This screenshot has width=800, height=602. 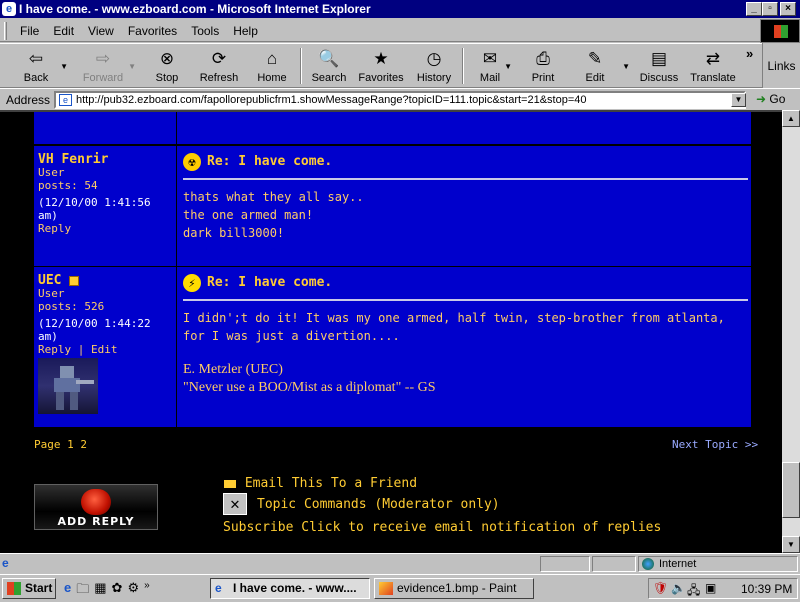 I want to click on windows-start-icon, so click(x=14, y=588).